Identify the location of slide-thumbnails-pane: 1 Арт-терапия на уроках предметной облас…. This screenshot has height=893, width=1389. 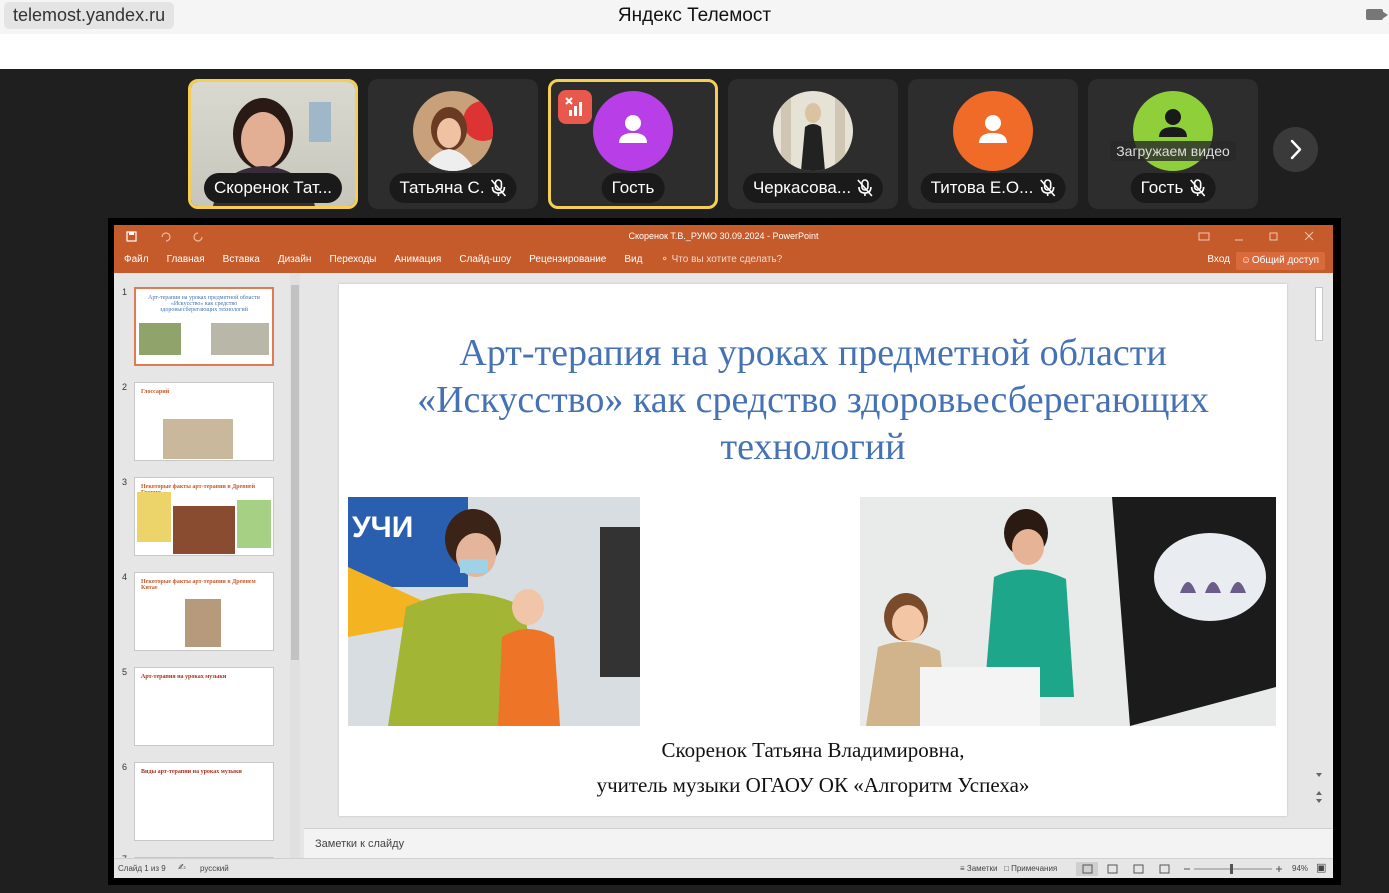
(208, 570).